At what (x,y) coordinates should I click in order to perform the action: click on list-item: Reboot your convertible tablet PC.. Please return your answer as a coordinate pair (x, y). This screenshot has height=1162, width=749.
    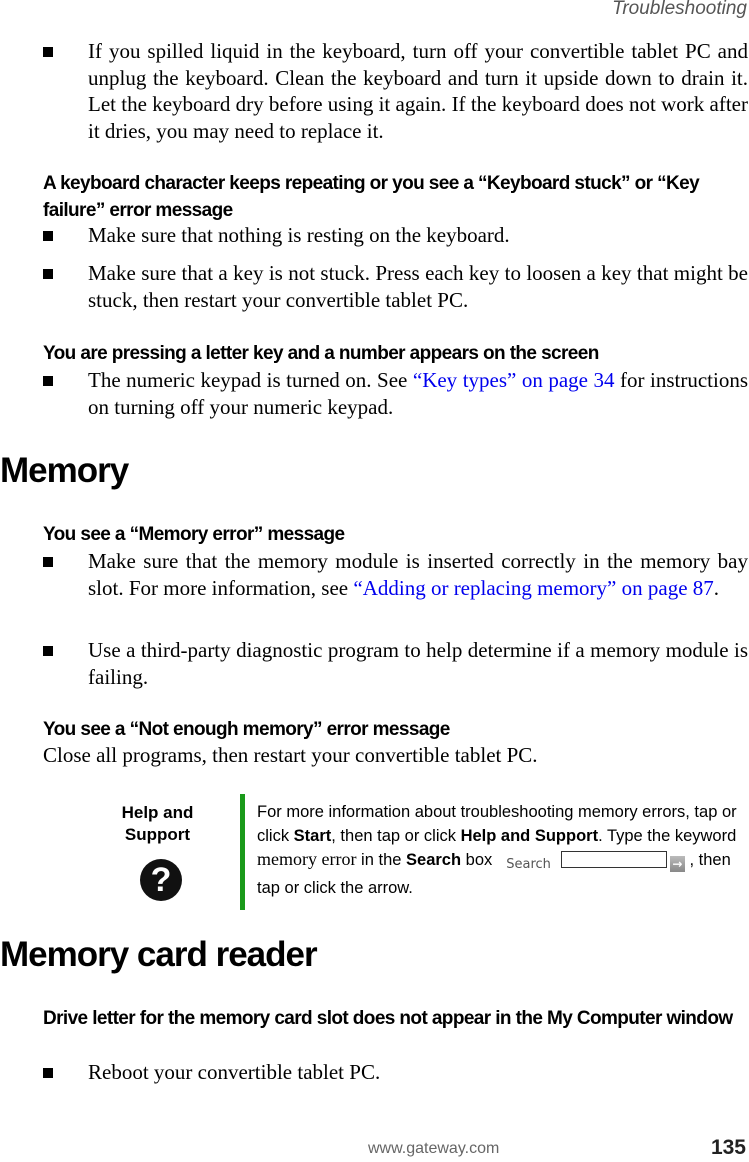
    Looking at the image, I should click on (395, 1072).